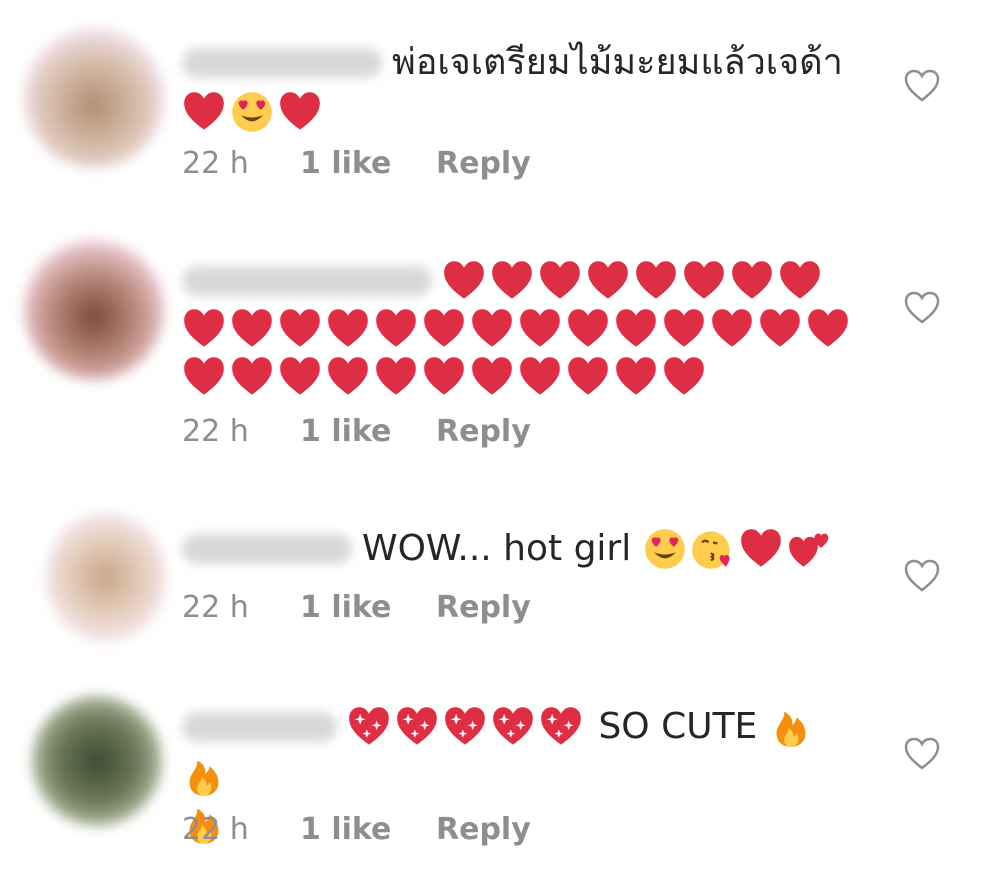 This screenshot has height=876, width=1000. Describe the element at coordinates (497, 548) in the screenshot. I see `comment-text: WOW... hot girl` at that location.